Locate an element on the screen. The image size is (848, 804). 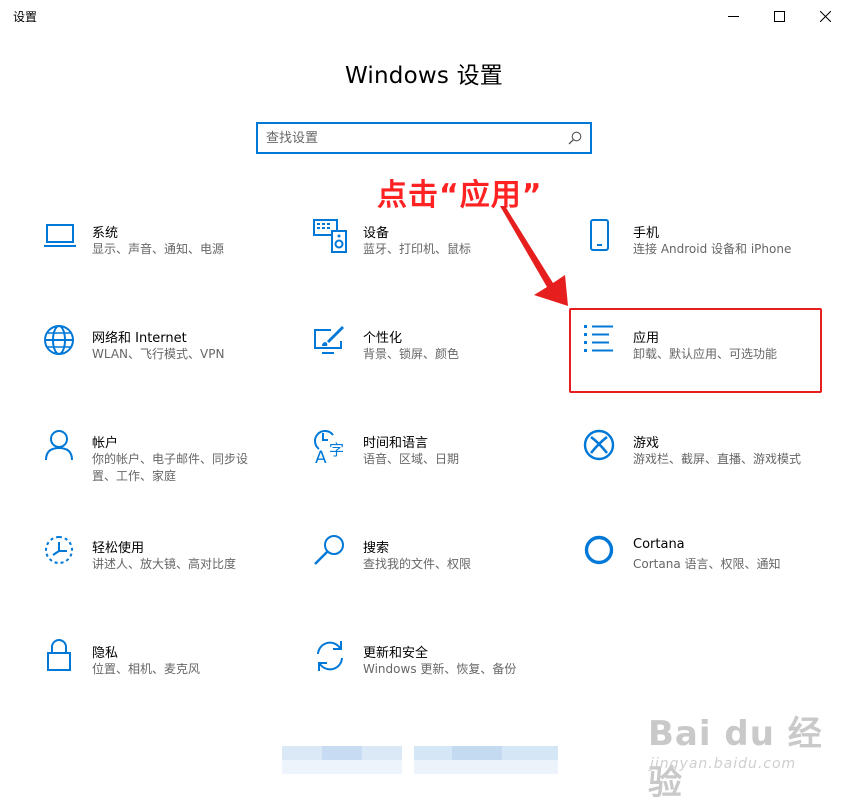
tile-title: 帐户 is located at coordinates (105, 443).